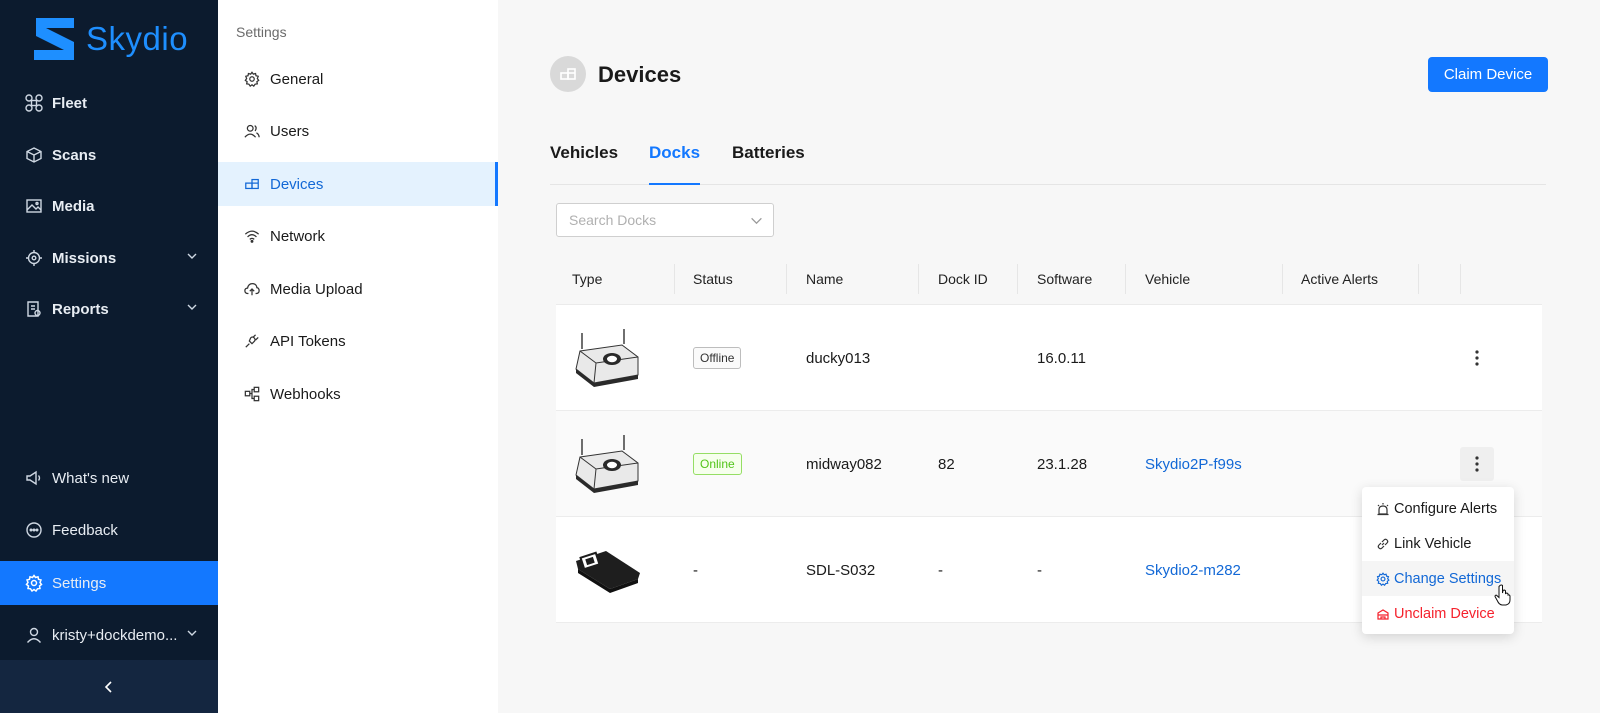  I want to click on drone-icon, so click(34, 103).